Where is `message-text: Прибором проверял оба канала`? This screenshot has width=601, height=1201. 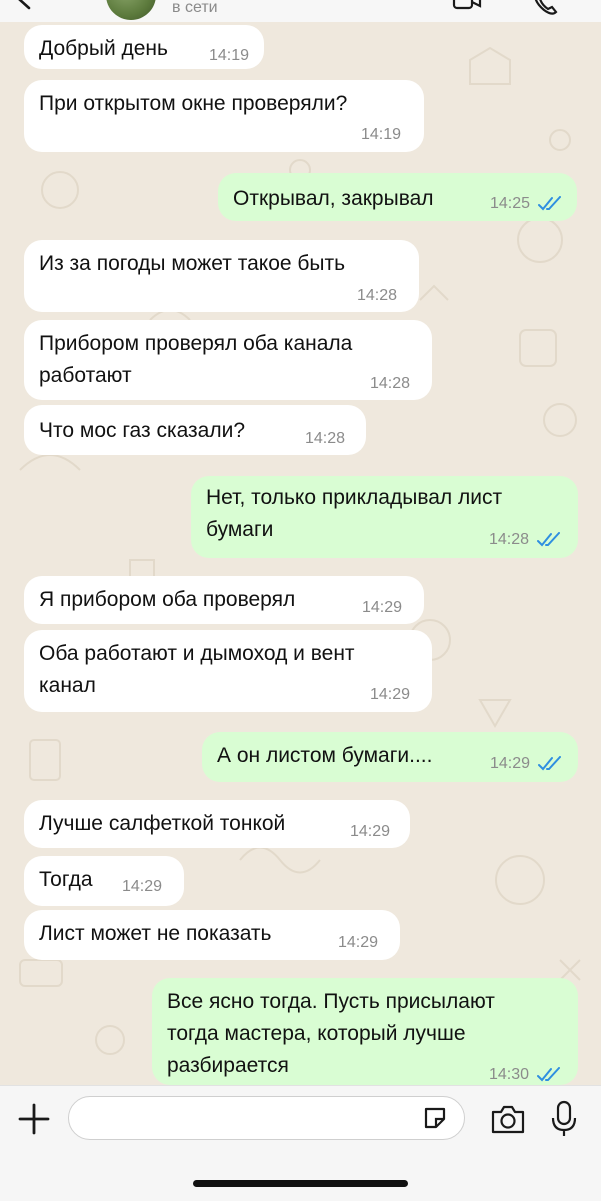
message-text: Прибором проверял оба канала is located at coordinates (196, 343).